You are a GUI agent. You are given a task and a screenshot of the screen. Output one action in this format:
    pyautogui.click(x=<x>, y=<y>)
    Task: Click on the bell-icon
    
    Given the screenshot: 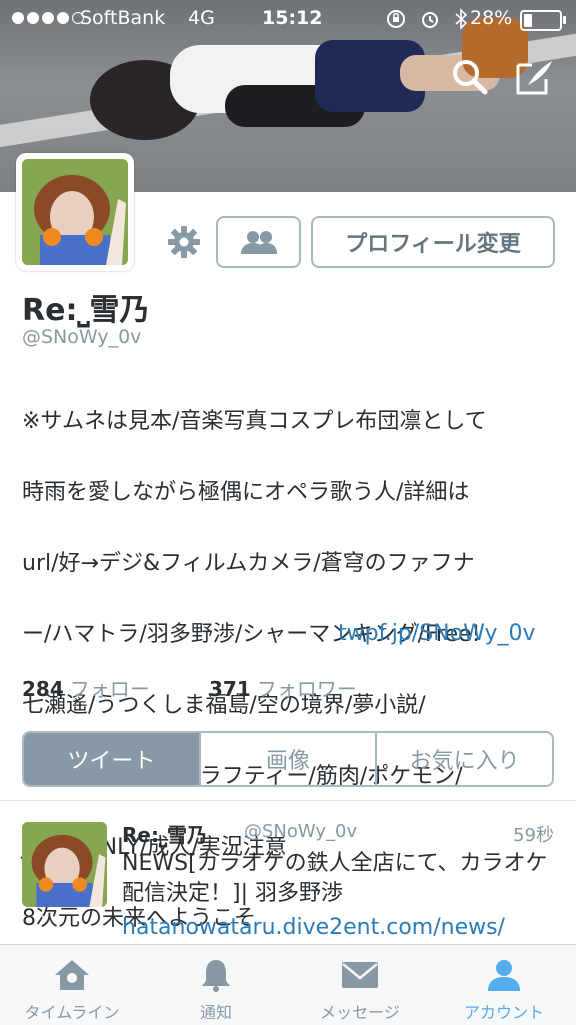 What is the action you would take?
    pyautogui.click(x=216, y=976)
    